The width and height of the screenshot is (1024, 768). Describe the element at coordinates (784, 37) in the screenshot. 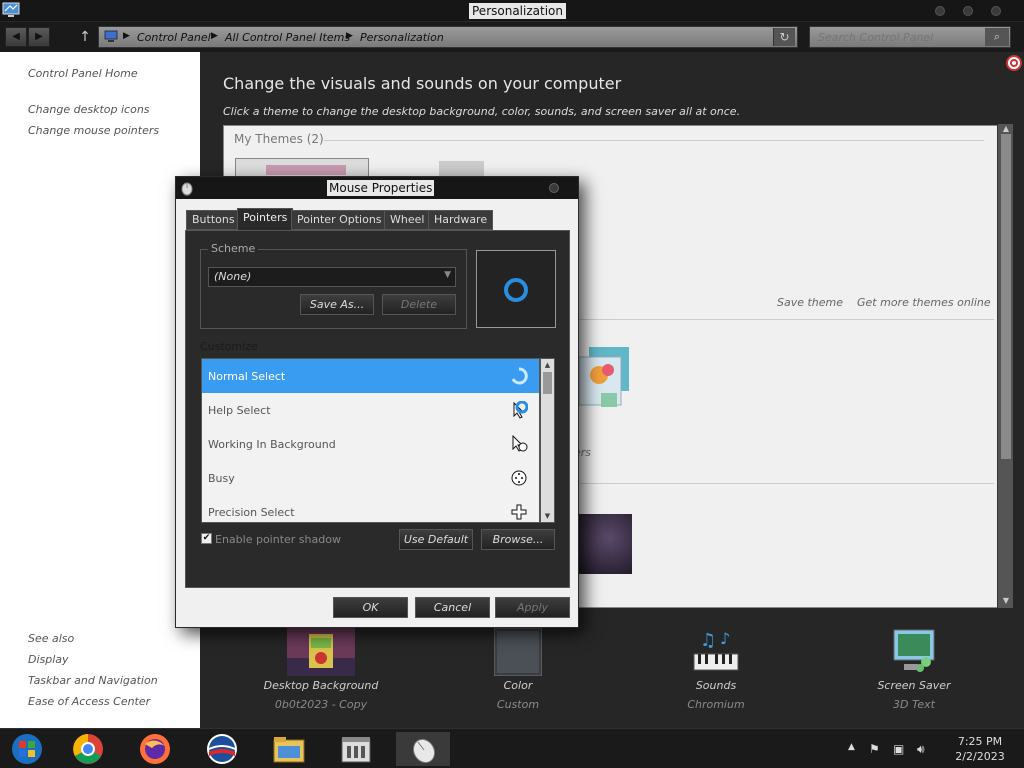

I see `refresh-button: ↻` at that location.